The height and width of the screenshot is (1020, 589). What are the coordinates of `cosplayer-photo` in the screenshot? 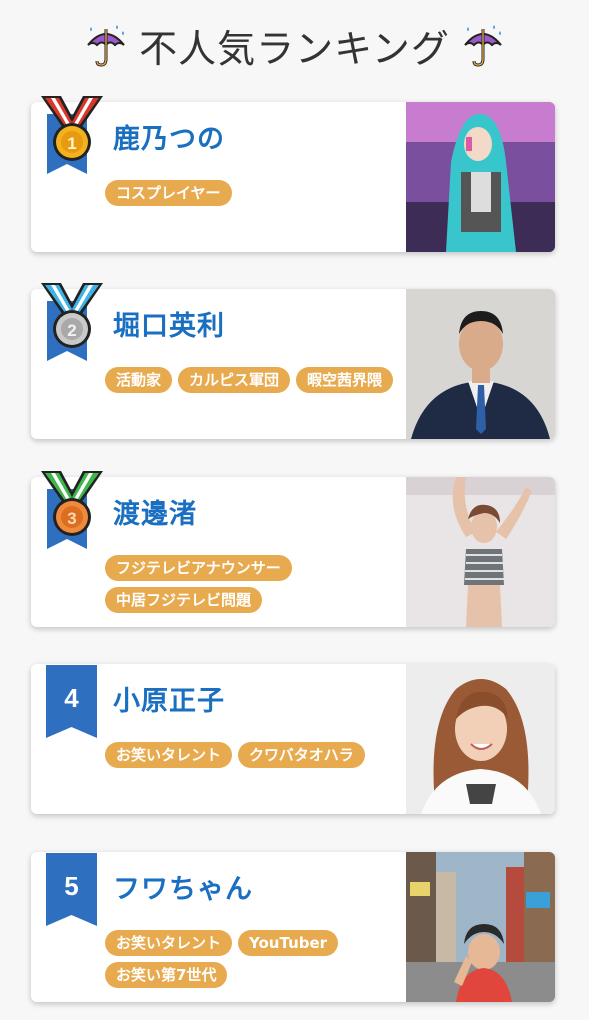 It's located at (480, 177).